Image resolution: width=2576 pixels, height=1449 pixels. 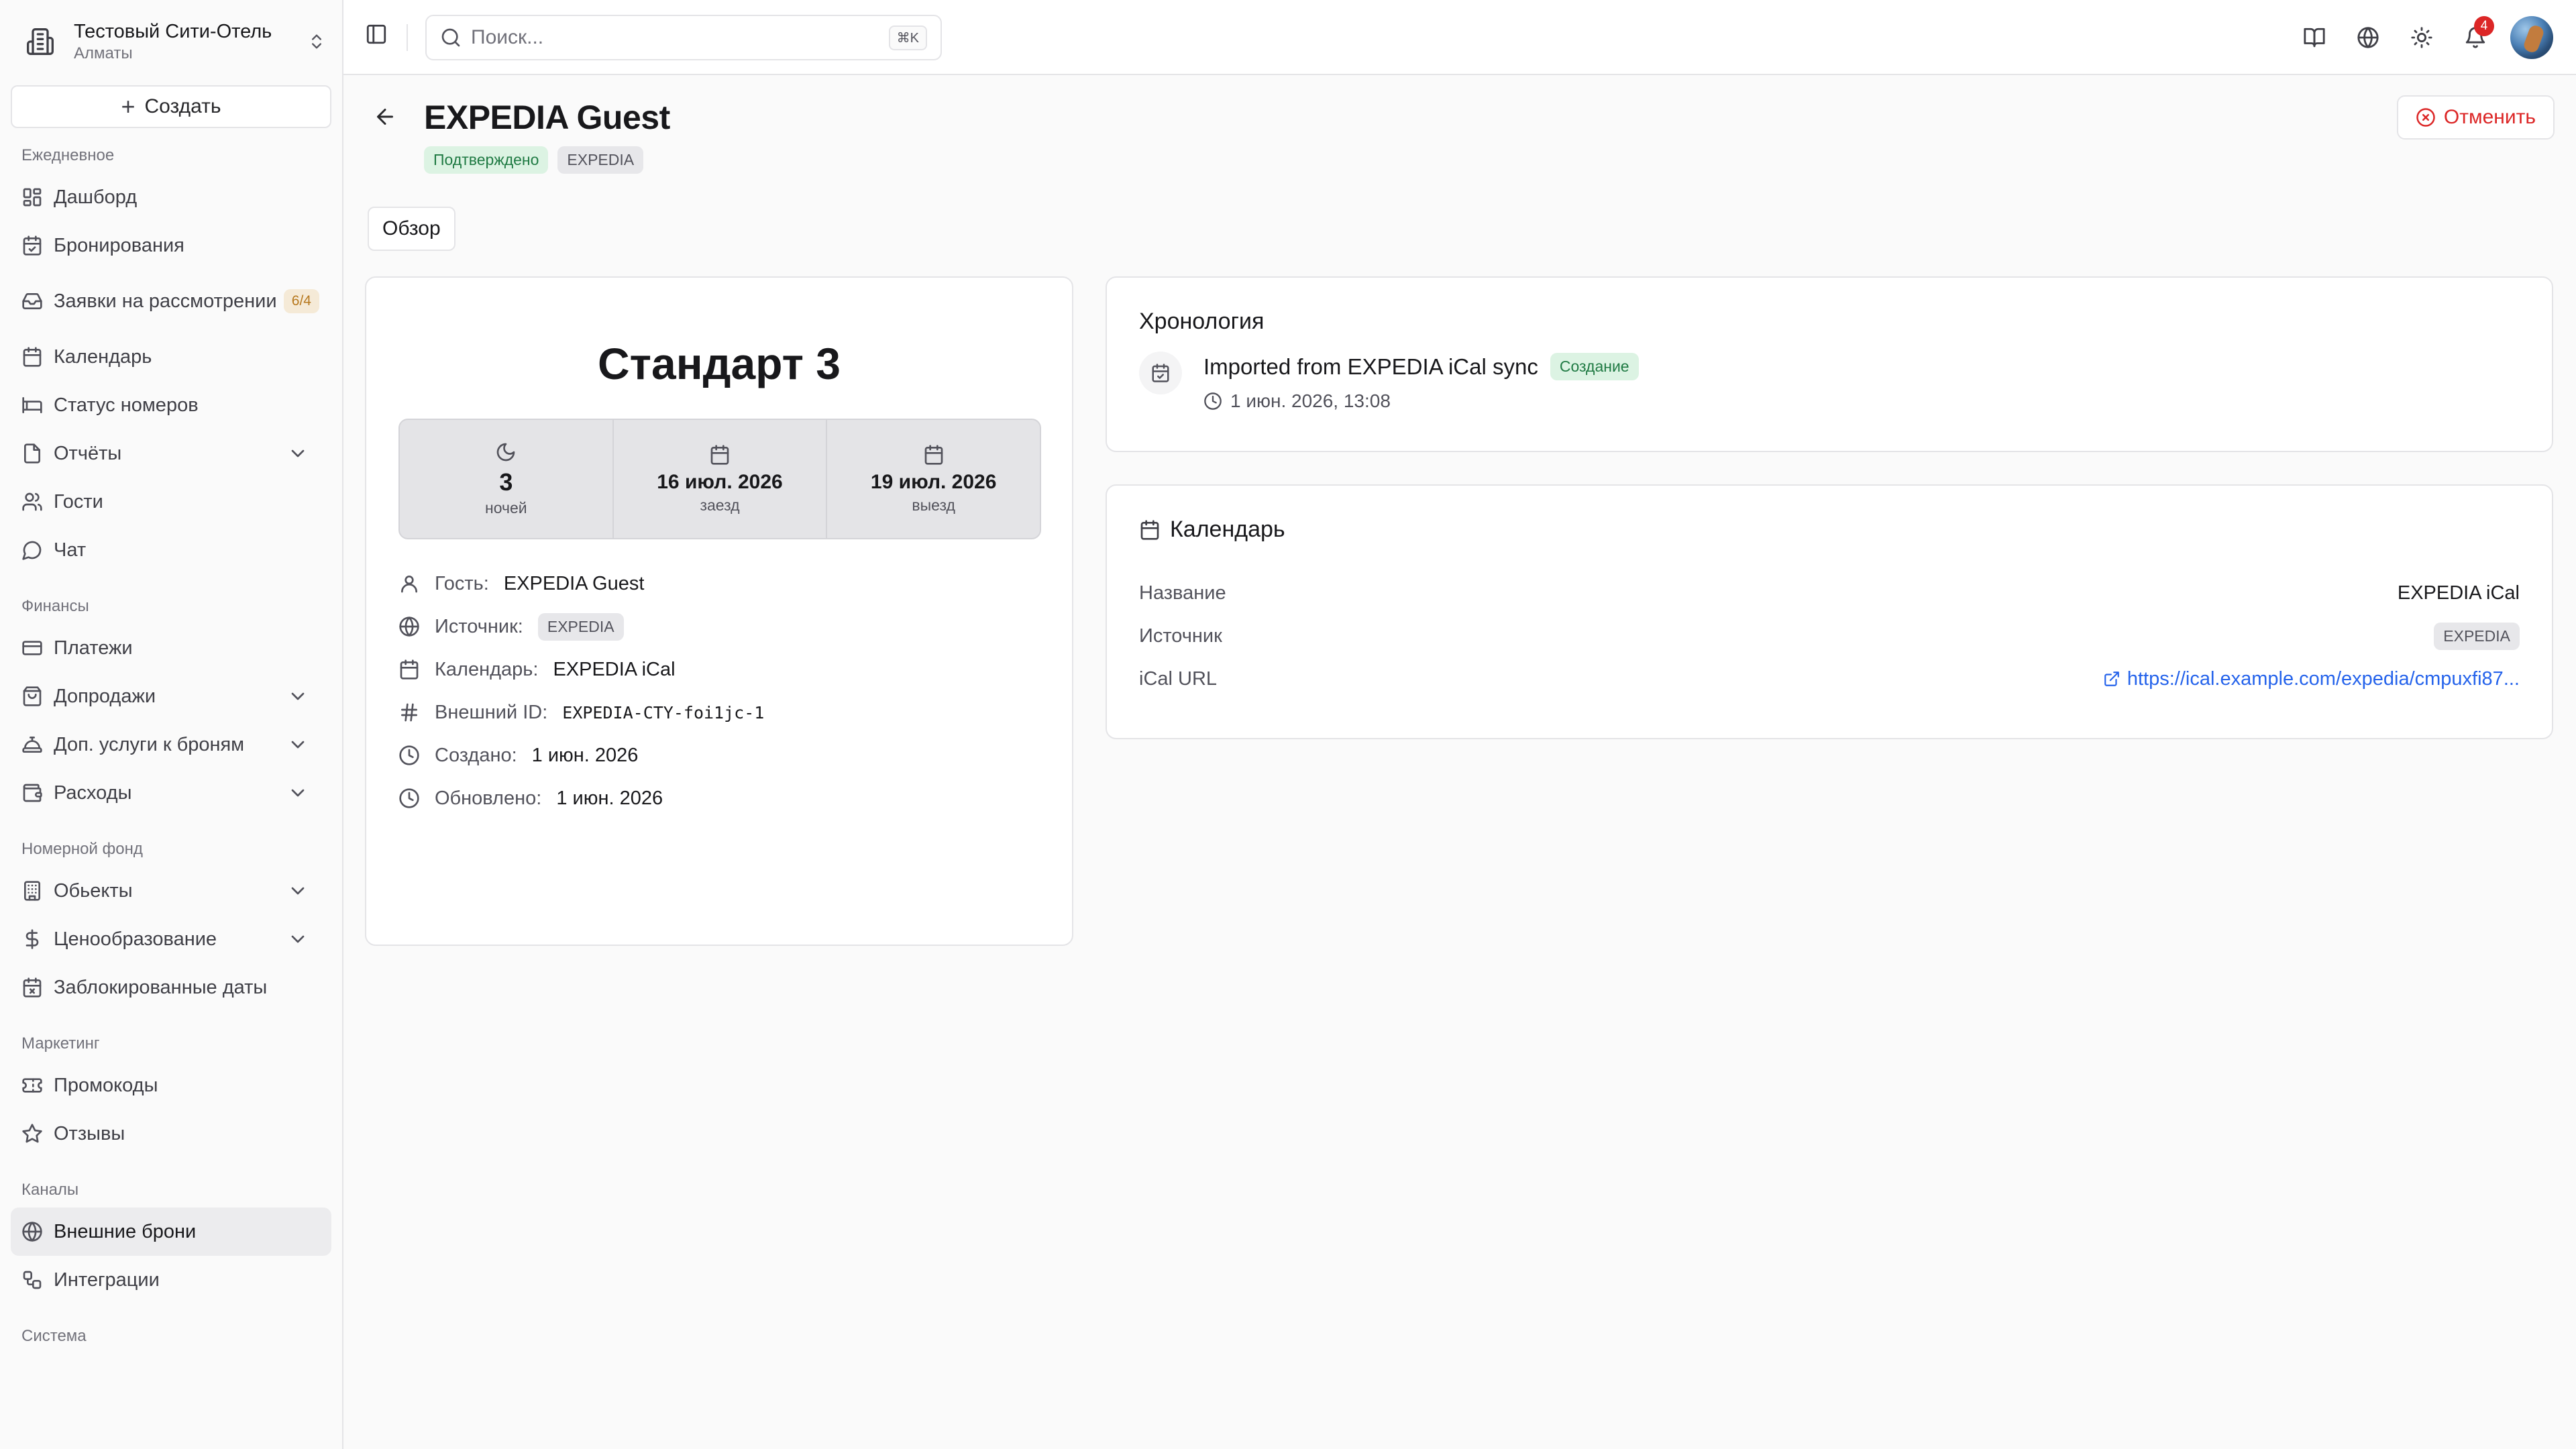 I want to click on sidebar-item-payments: Платежи, so click(x=171, y=648).